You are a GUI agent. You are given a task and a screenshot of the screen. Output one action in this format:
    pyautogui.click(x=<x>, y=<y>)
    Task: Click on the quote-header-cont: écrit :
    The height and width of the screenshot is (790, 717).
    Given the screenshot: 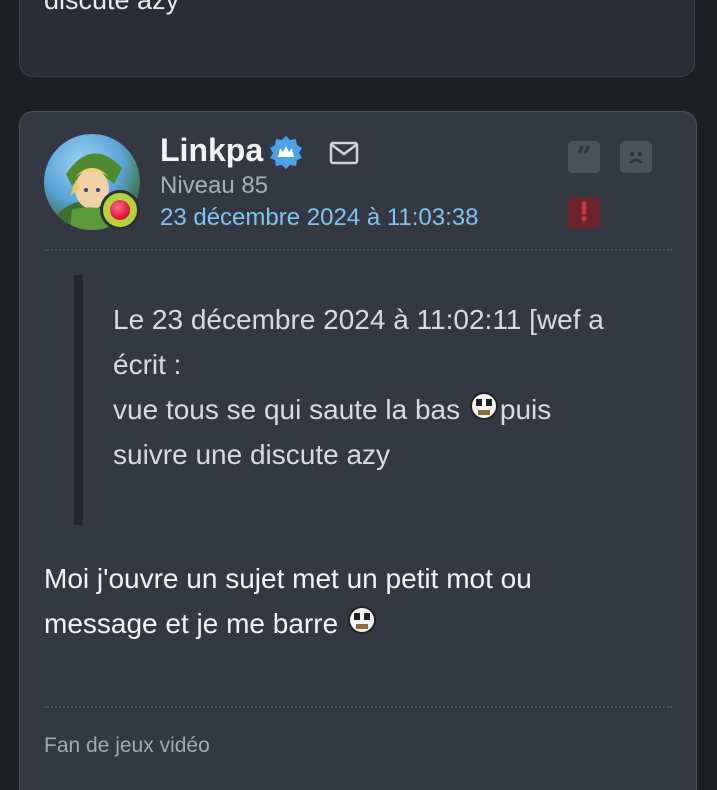 What is the action you would take?
    pyautogui.click(x=147, y=364)
    